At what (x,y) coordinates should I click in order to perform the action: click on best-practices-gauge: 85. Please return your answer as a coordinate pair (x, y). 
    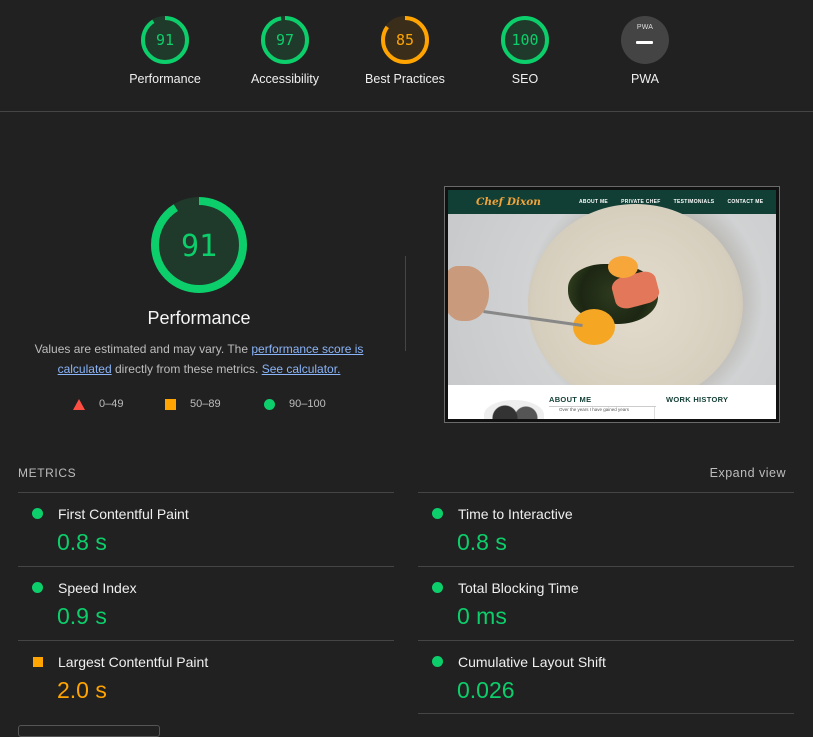
    Looking at the image, I should click on (405, 40).